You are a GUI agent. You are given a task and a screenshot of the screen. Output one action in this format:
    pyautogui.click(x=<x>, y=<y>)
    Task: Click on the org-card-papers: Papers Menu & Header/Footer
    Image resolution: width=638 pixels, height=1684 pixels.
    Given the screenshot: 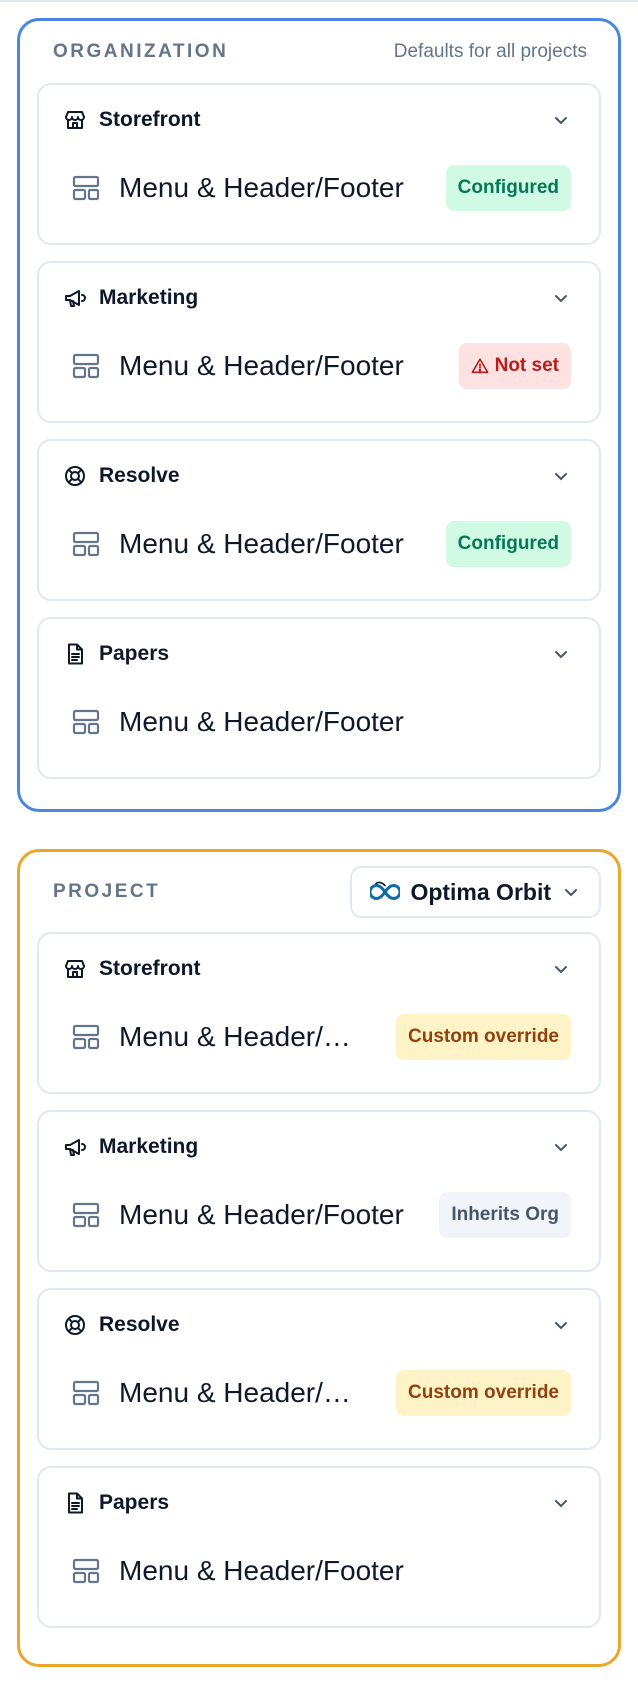 What is the action you would take?
    pyautogui.click(x=319, y=698)
    